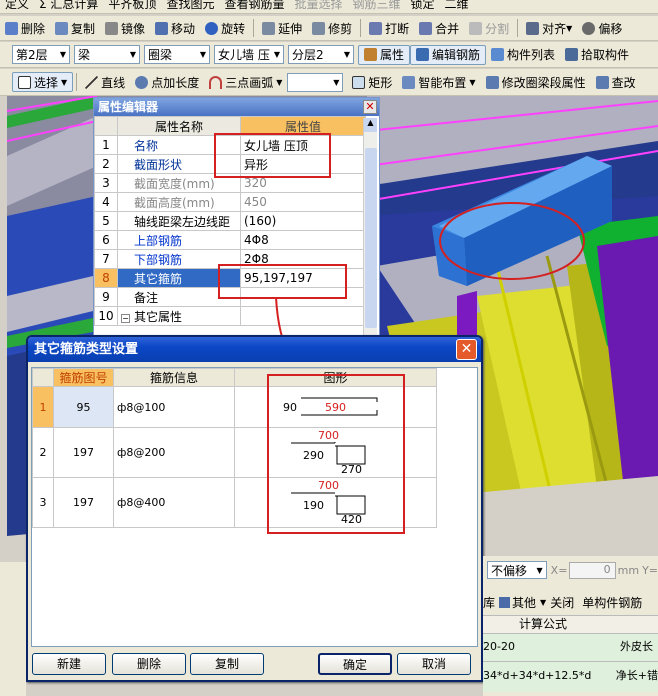 The height and width of the screenshot is (696, 658). I want to click on scroll-thumb, so click(371, 238).